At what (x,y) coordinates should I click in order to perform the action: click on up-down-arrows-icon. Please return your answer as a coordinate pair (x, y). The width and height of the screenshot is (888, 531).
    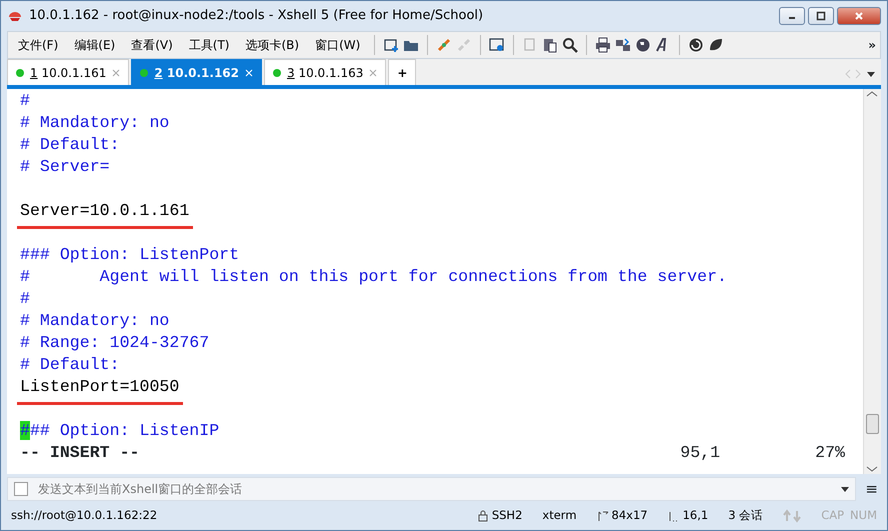
    Looking at the image, I should click on (792, 516).